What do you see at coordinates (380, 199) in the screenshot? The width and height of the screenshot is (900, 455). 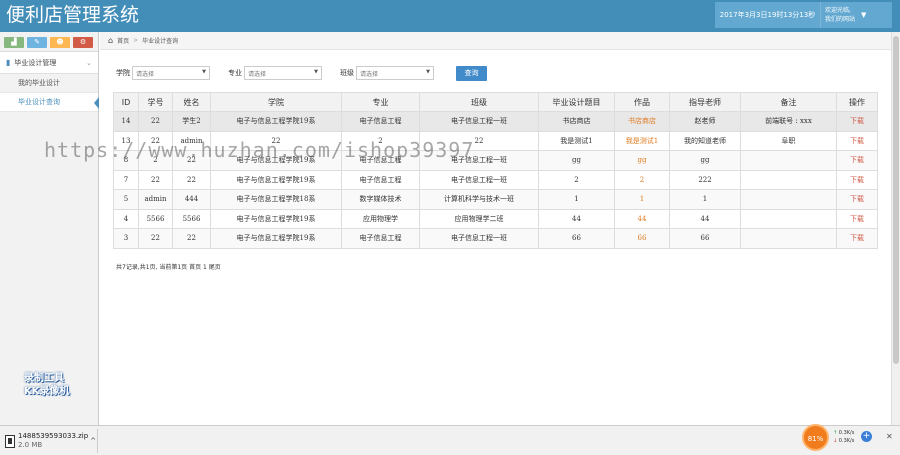 I see `cell-major: 数字媒体技术` at bounding box center [380, 199].